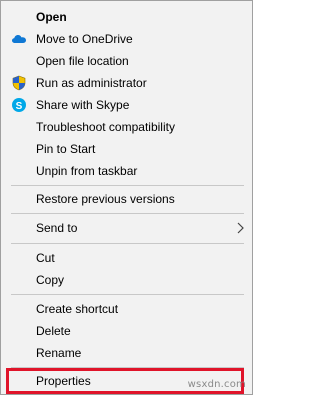 This screenshot has height=397, width=320. I want to click on menu-item-troubleshoot-compatibility: Troubleshoot compatibility, so click(127, 127).